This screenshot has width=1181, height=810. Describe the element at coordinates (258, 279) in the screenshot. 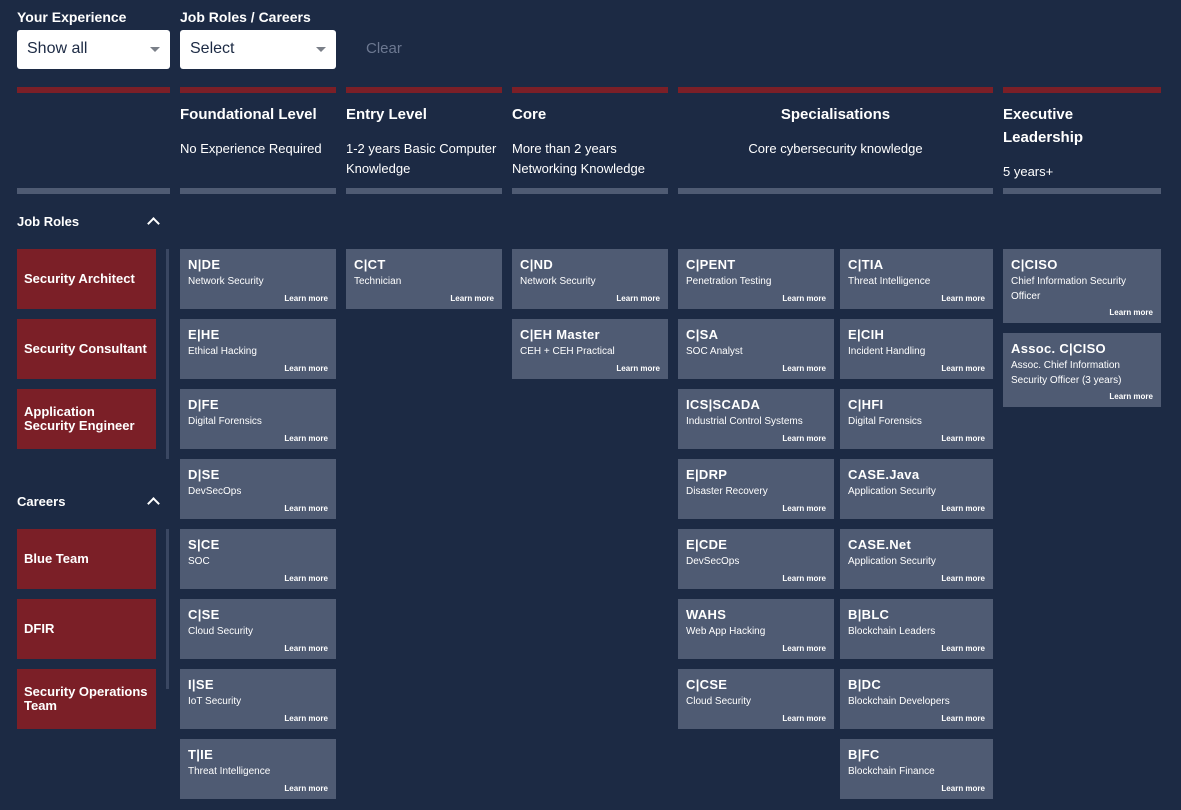

I see `course-card-ndE: N|DE Network Security Learn more` at that location.